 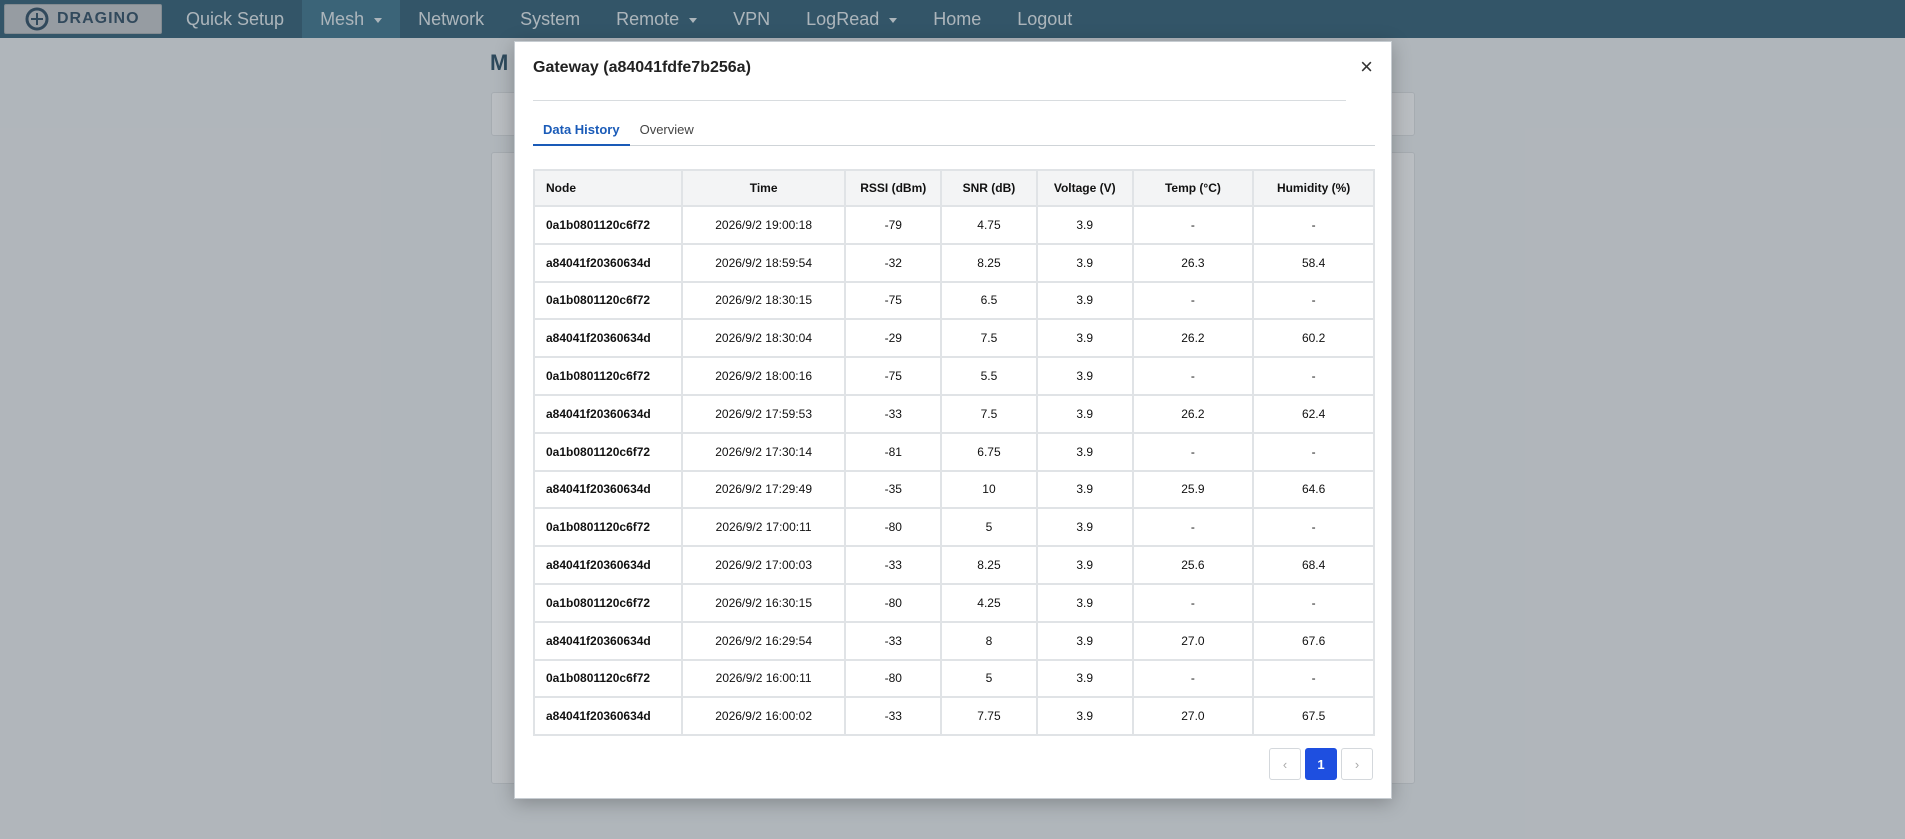 I want to click on cell-humidity: 58.4, so click(x=1313, y=262).